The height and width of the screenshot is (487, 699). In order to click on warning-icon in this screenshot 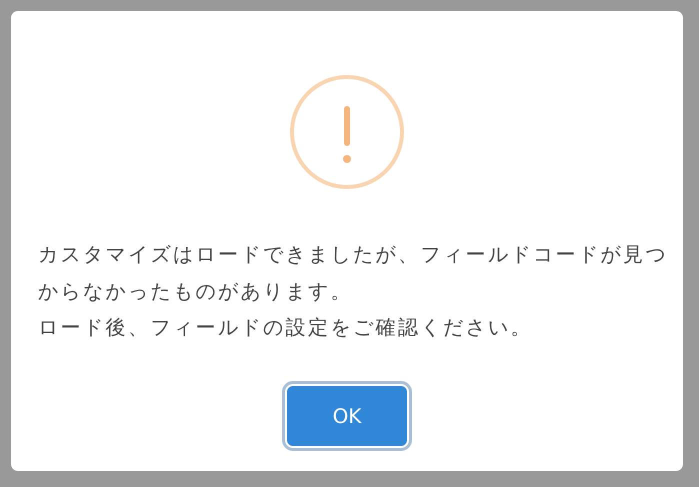, I will do `click(347, 132)`.